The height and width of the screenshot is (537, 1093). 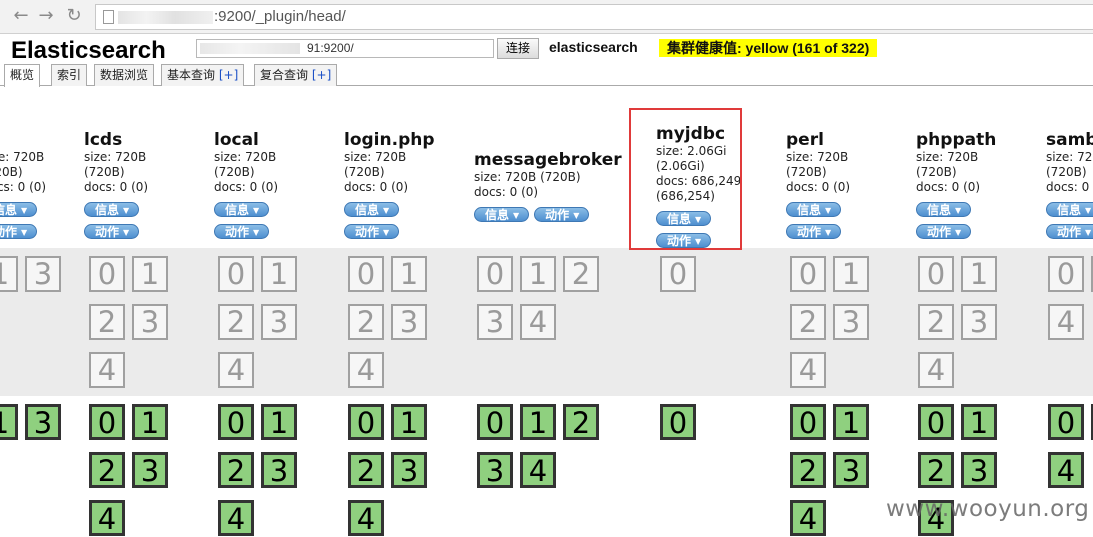 I want to click on index-name: local, so click(x=246, y=140).